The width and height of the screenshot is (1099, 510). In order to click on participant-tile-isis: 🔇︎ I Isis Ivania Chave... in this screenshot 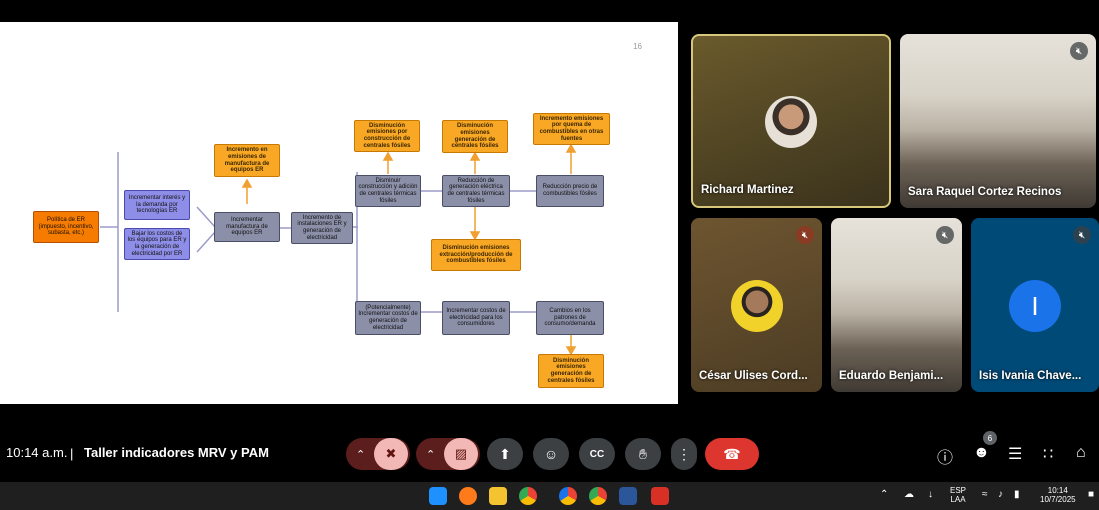, I will do `click(1035, 305)`.